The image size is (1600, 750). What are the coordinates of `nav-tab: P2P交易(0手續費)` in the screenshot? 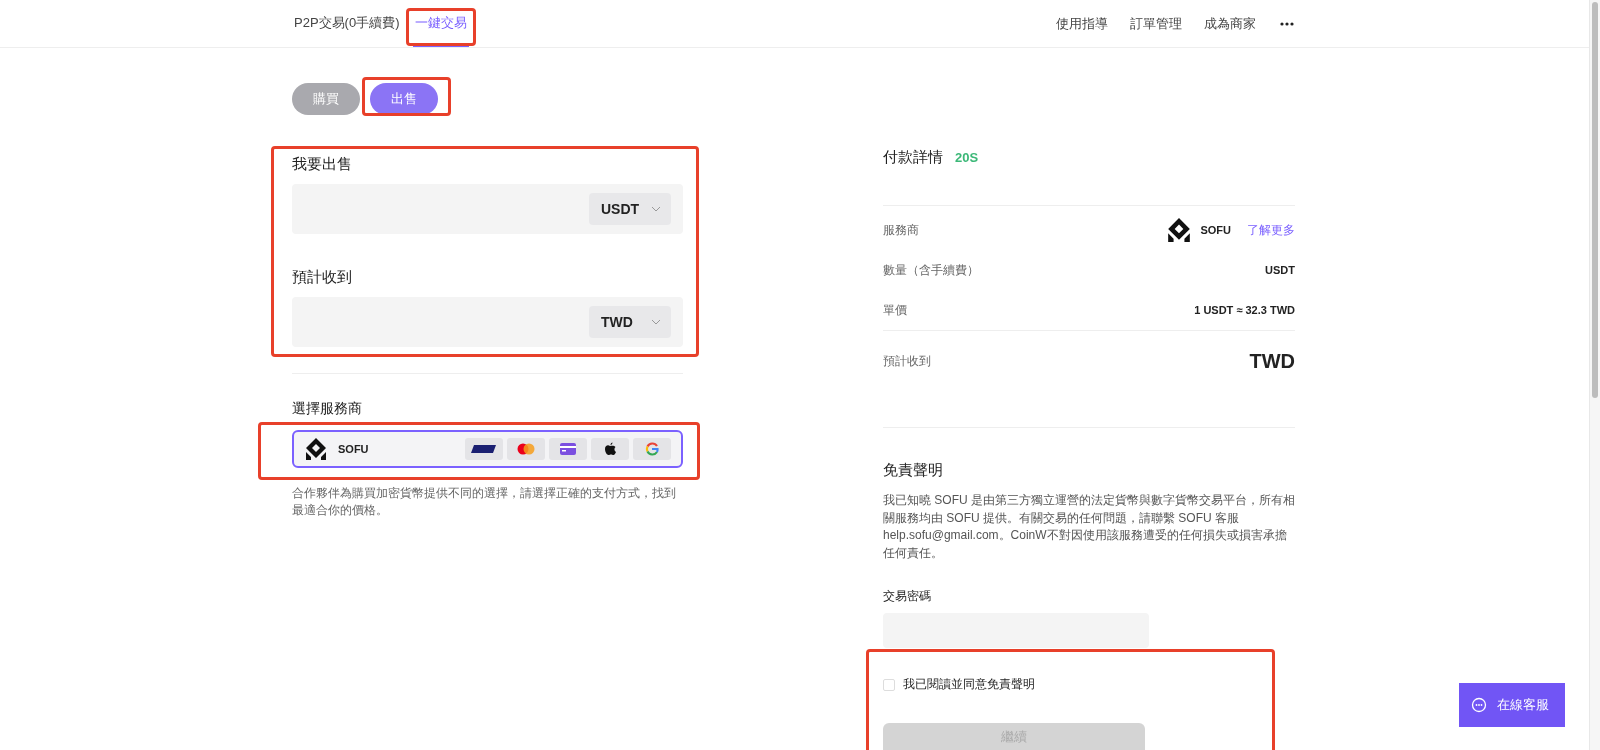 It's located at (347, 23).